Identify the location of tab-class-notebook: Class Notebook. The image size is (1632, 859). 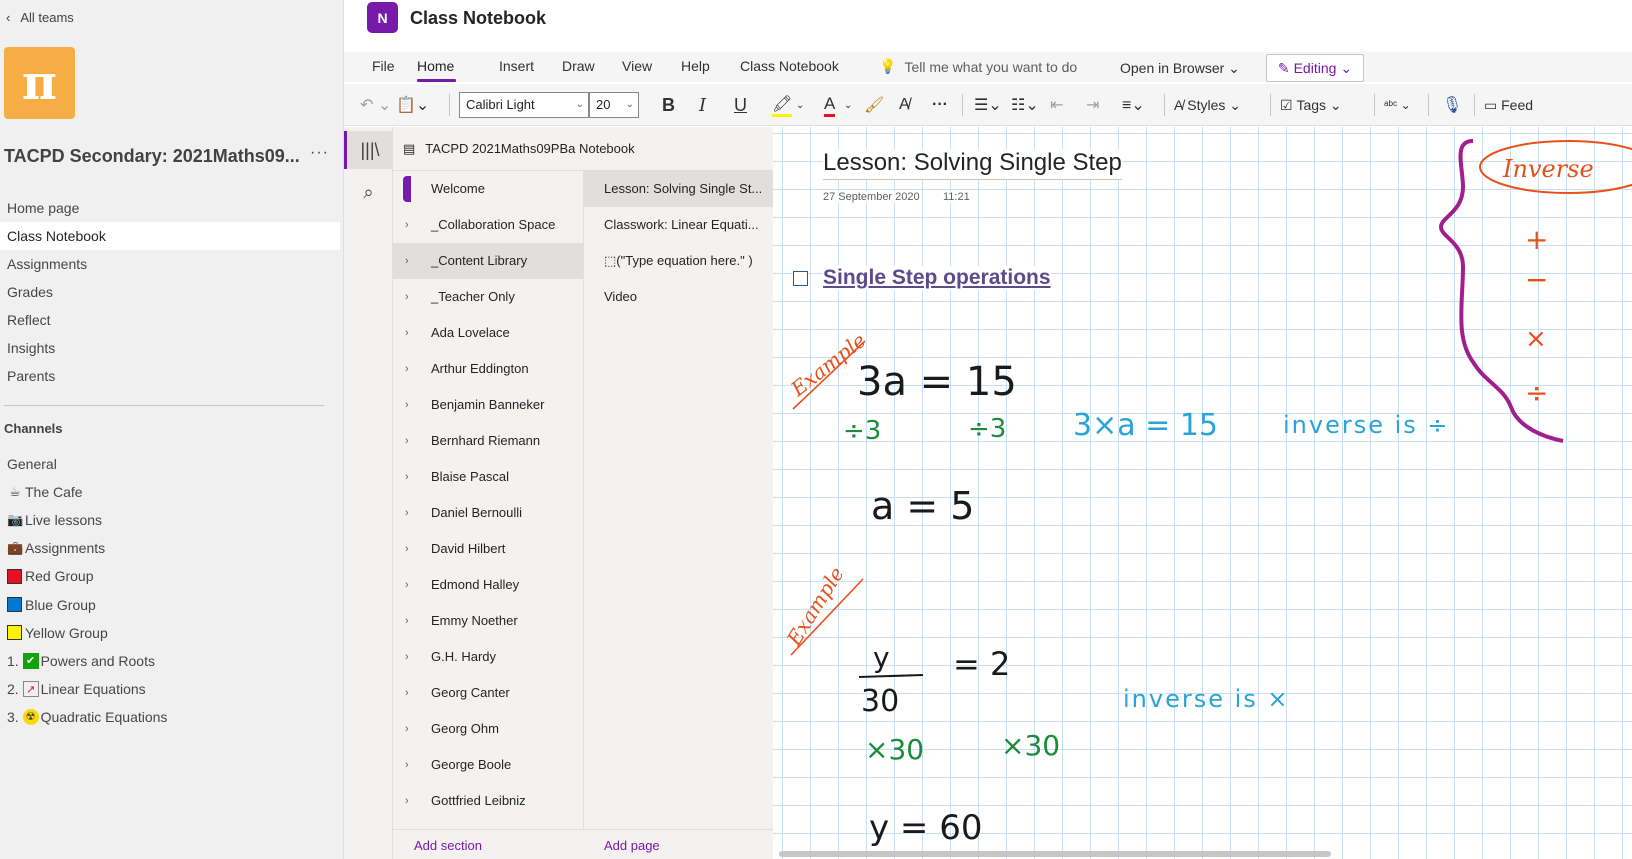
(789, 66).